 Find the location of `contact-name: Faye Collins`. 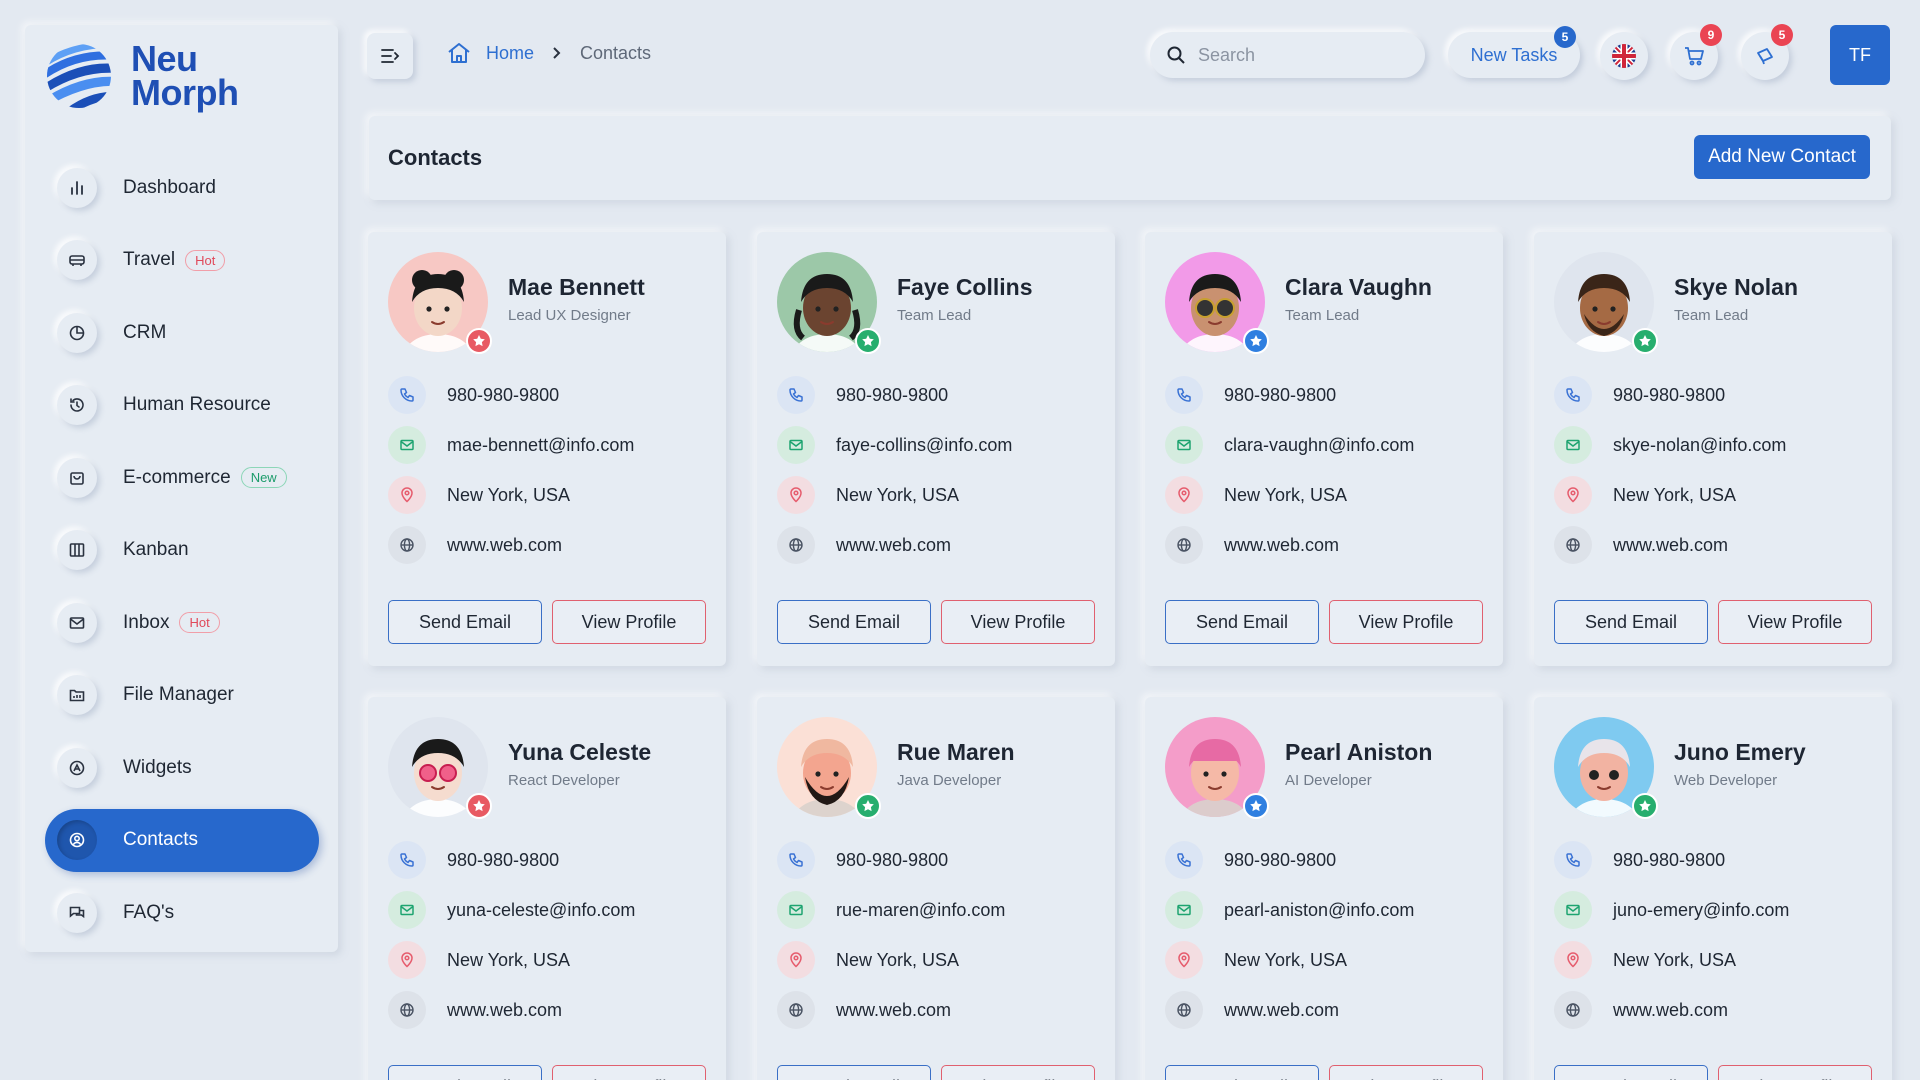

contact-name: Faye Collins is located at coordinates (965, 287).